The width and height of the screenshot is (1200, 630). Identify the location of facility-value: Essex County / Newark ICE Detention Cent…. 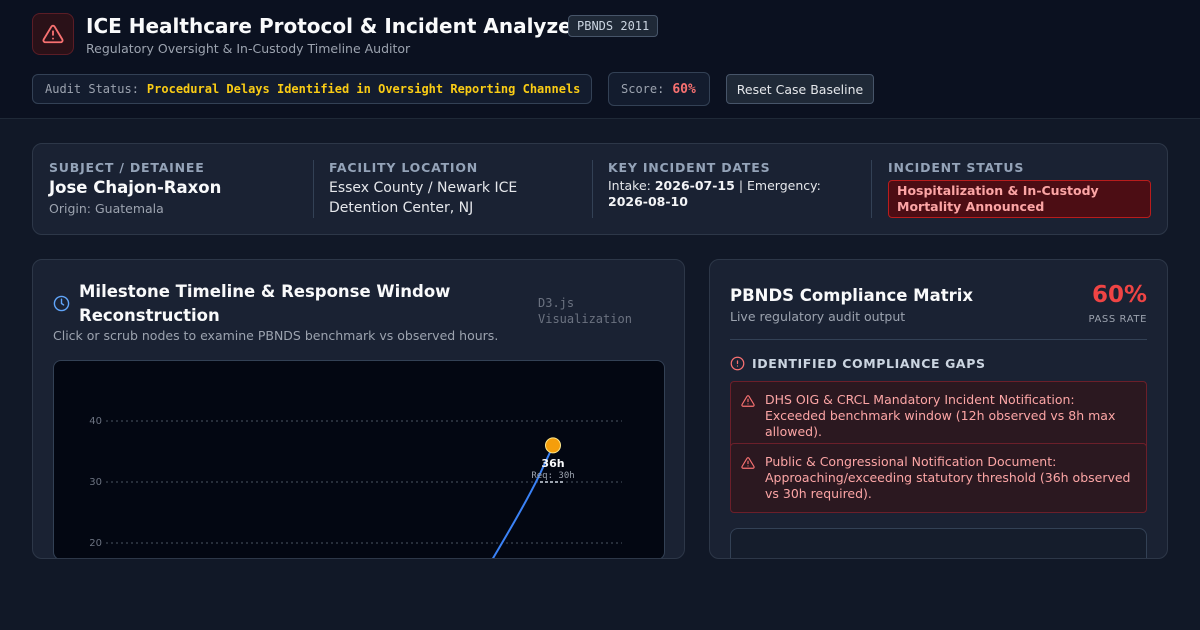
(423, 198).